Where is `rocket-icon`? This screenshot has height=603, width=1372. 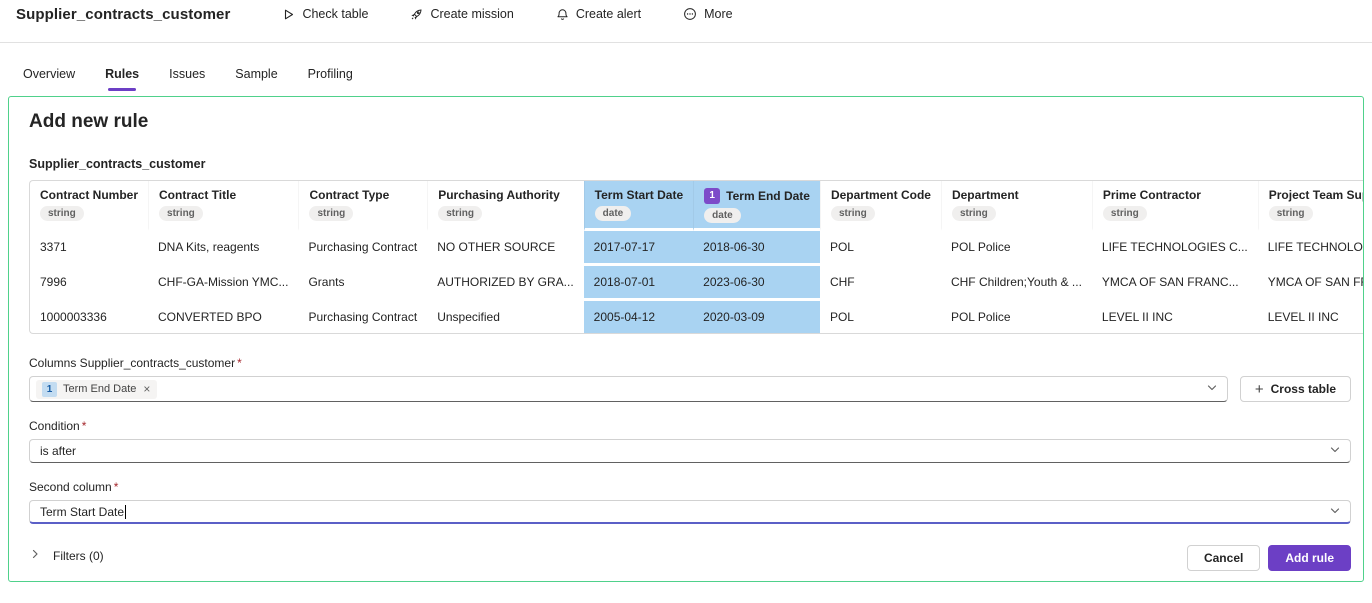 rocket-icon is located at coordinates (416, 14).